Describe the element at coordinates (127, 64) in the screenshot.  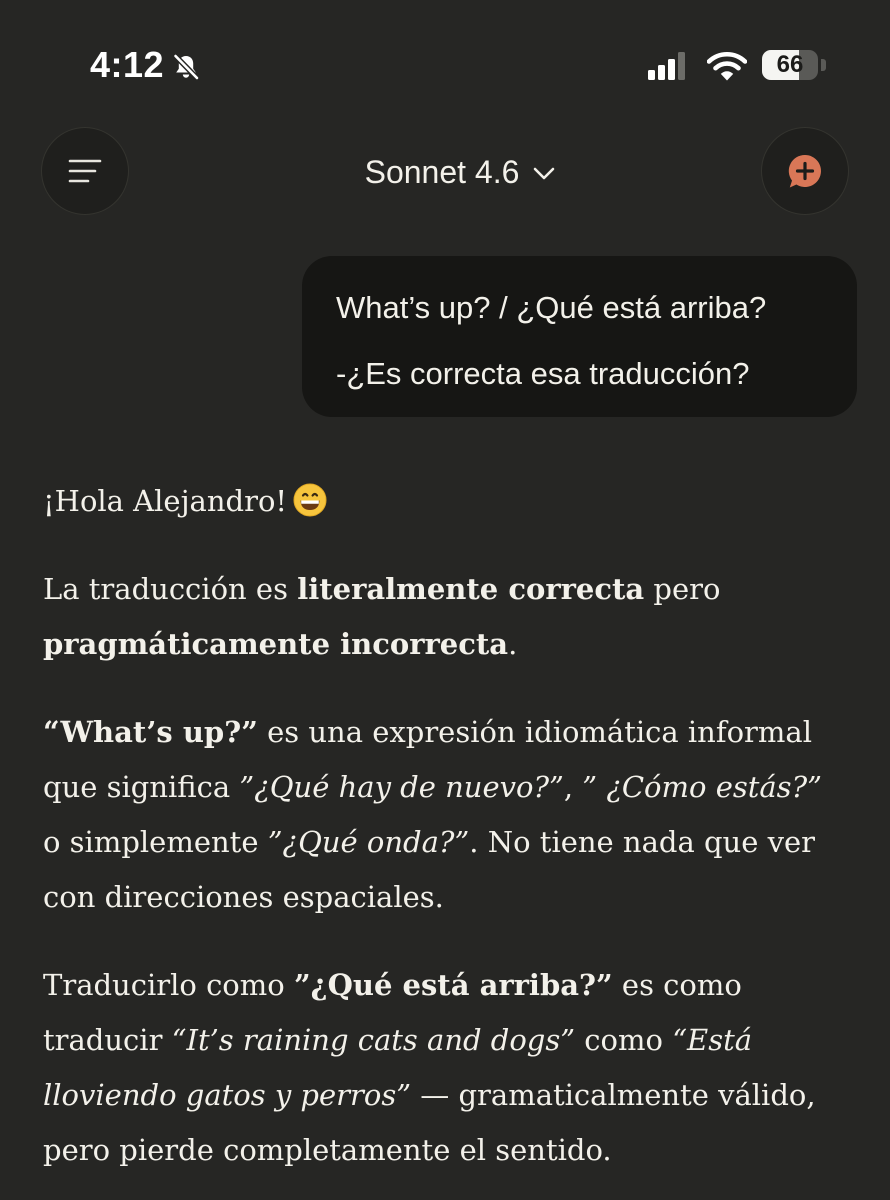
I see `status-time: 4:12` at that location.